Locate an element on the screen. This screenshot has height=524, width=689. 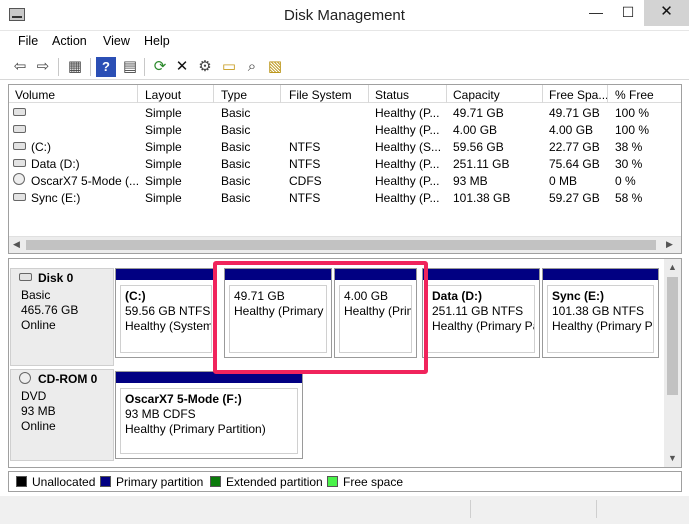
volume-percent-free: 100 % is located at coordinates (632, 113).